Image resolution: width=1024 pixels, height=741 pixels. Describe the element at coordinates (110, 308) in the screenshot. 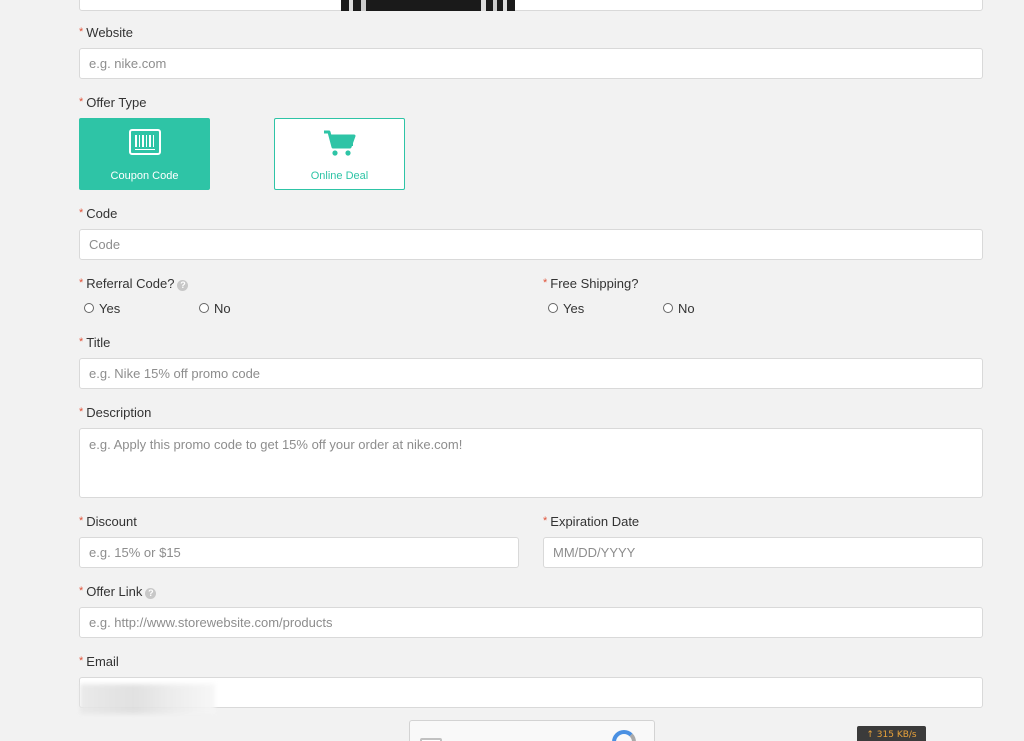

I see `referral-yes-label: Yes` at that location.